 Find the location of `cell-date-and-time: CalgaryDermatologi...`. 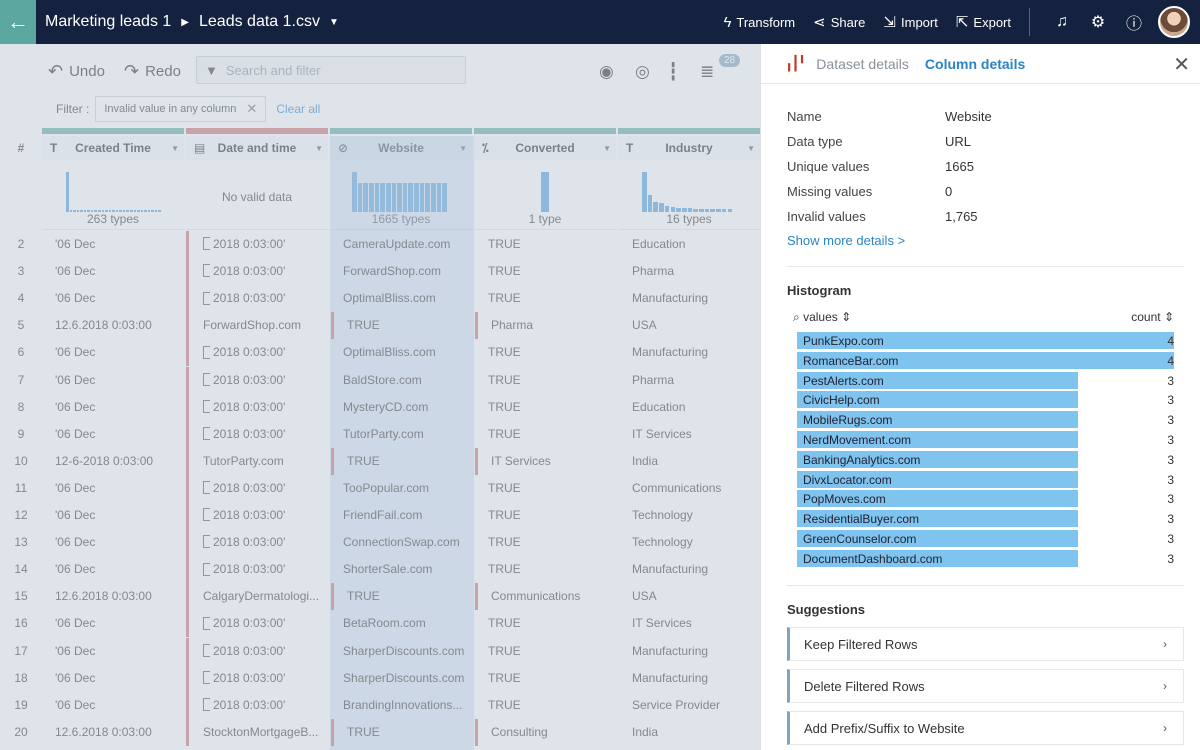

cell-date-and-time: CalgaryDermatologi... is located at coordinates (265, 596).